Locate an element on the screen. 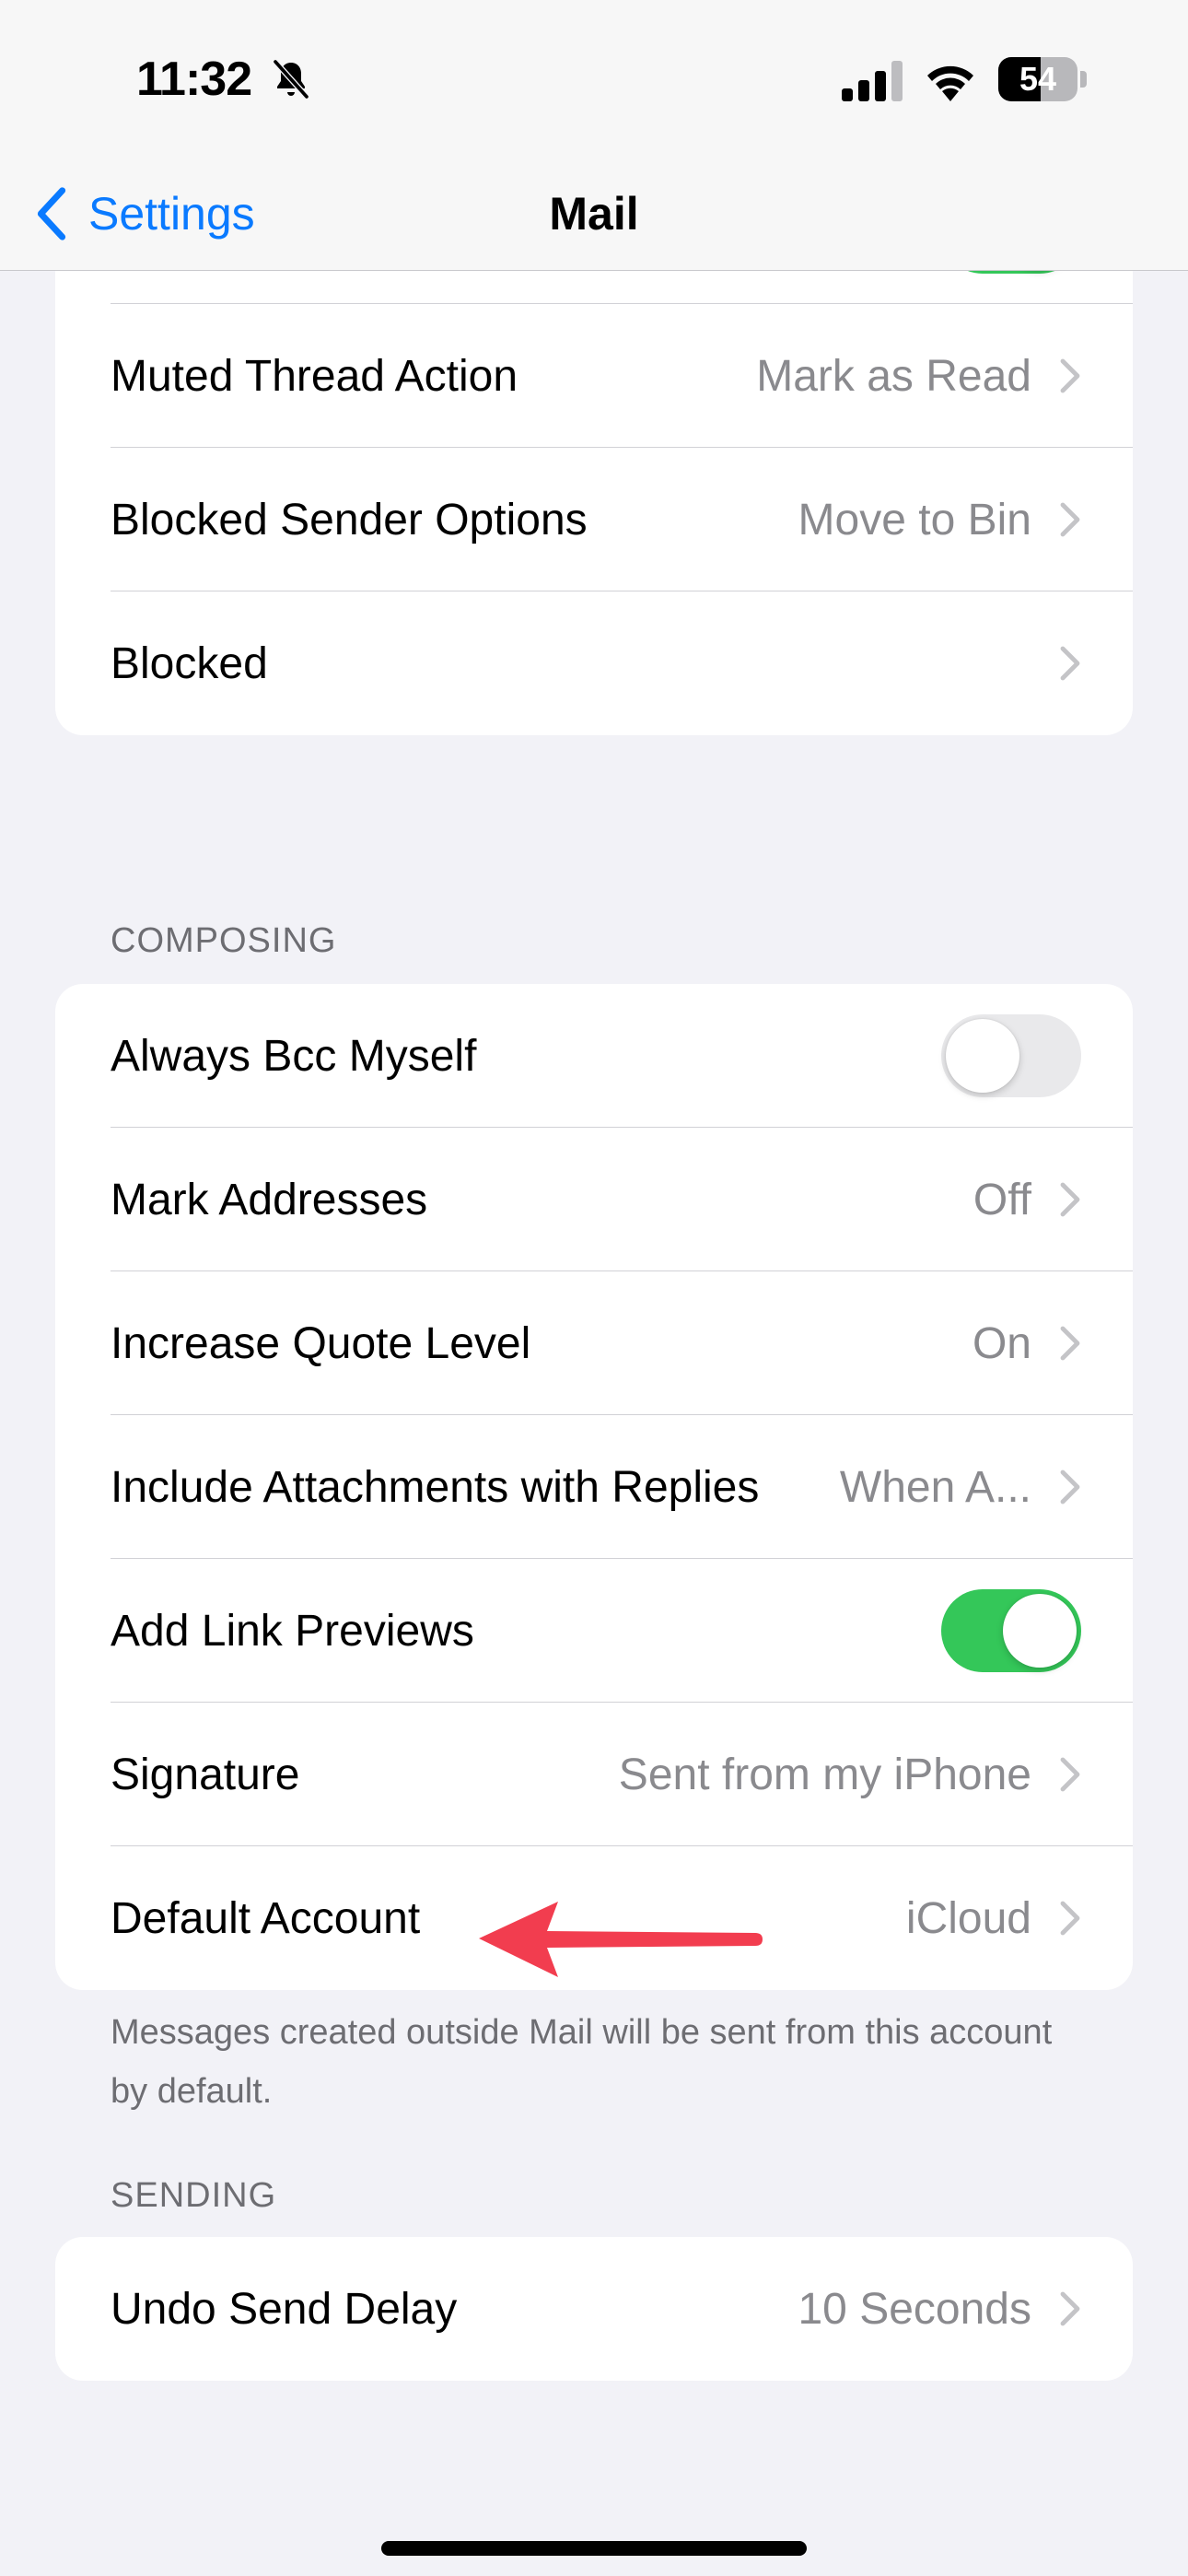 The width and height of the screenshot is (1188, 2576). cellular-signal-icon is located at coordinates (872, 81).